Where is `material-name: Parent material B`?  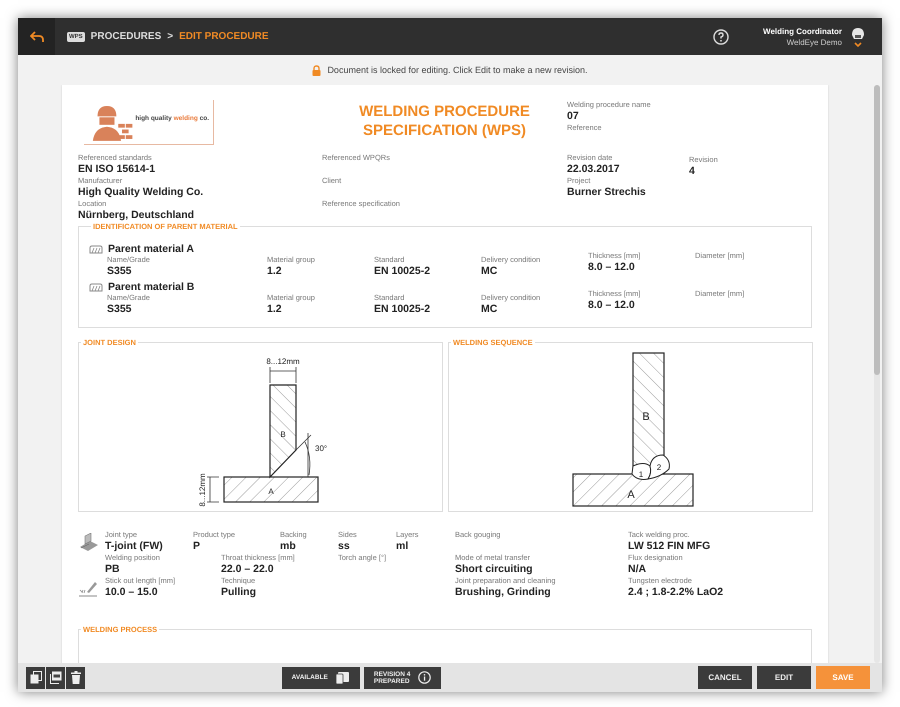 material-name: Parent material B is located at coordinates (151, 287).